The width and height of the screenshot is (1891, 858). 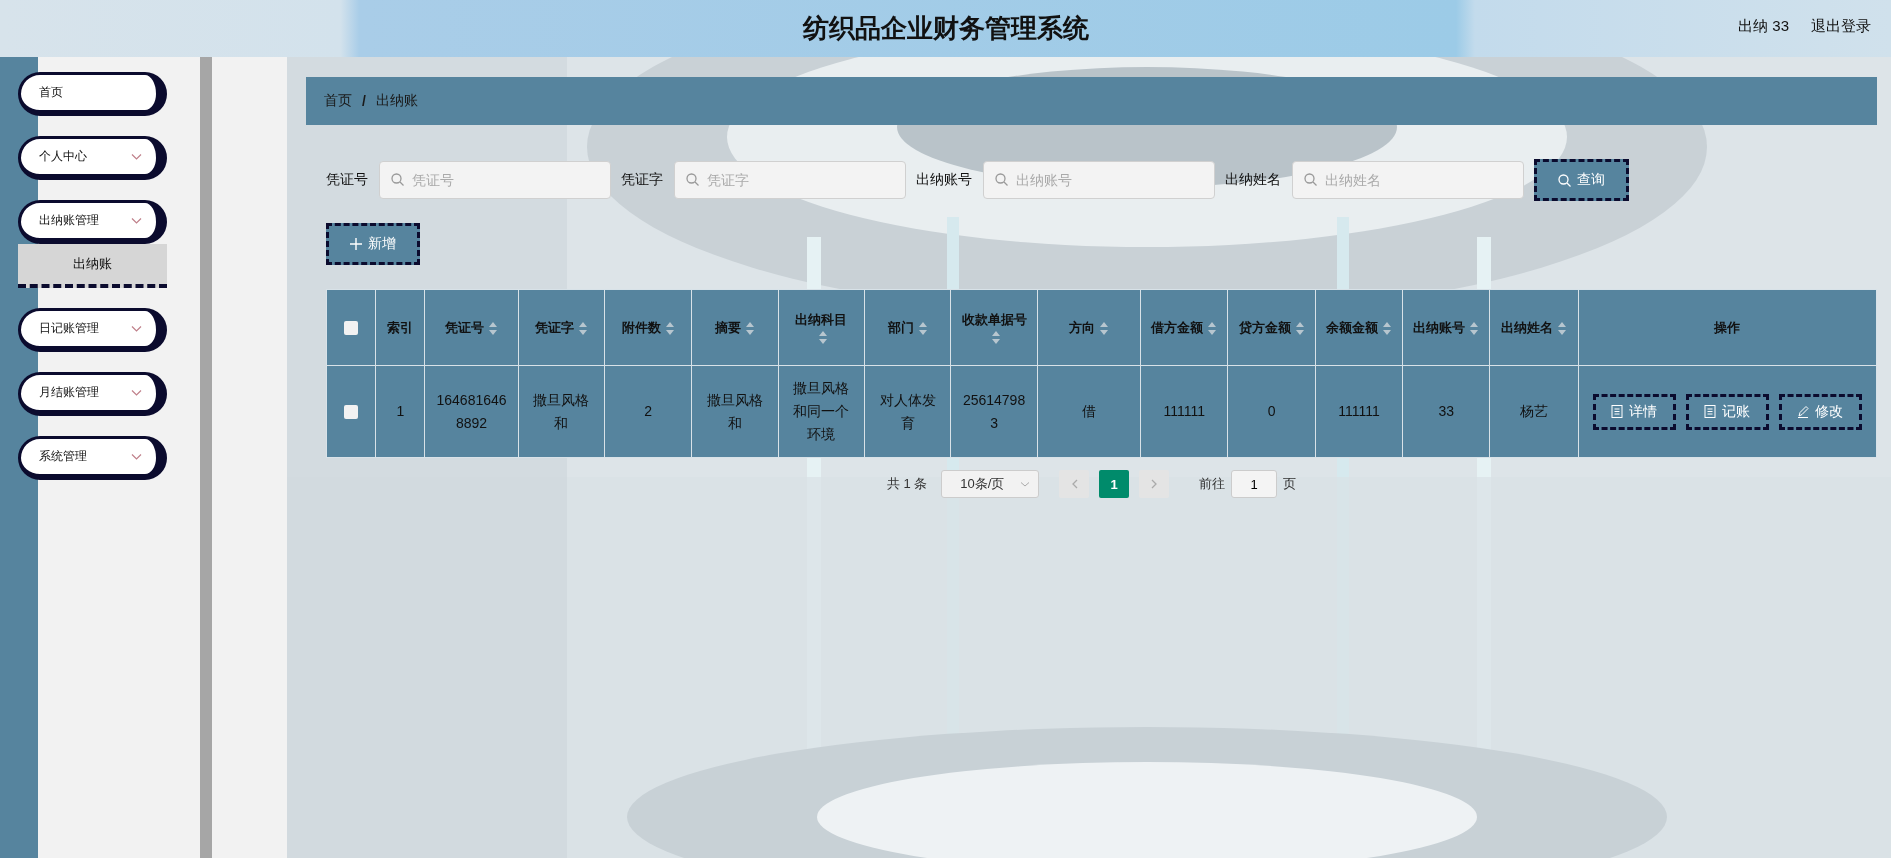 I want to click on menu-item: 个人中心, so click(x=92, y=158).